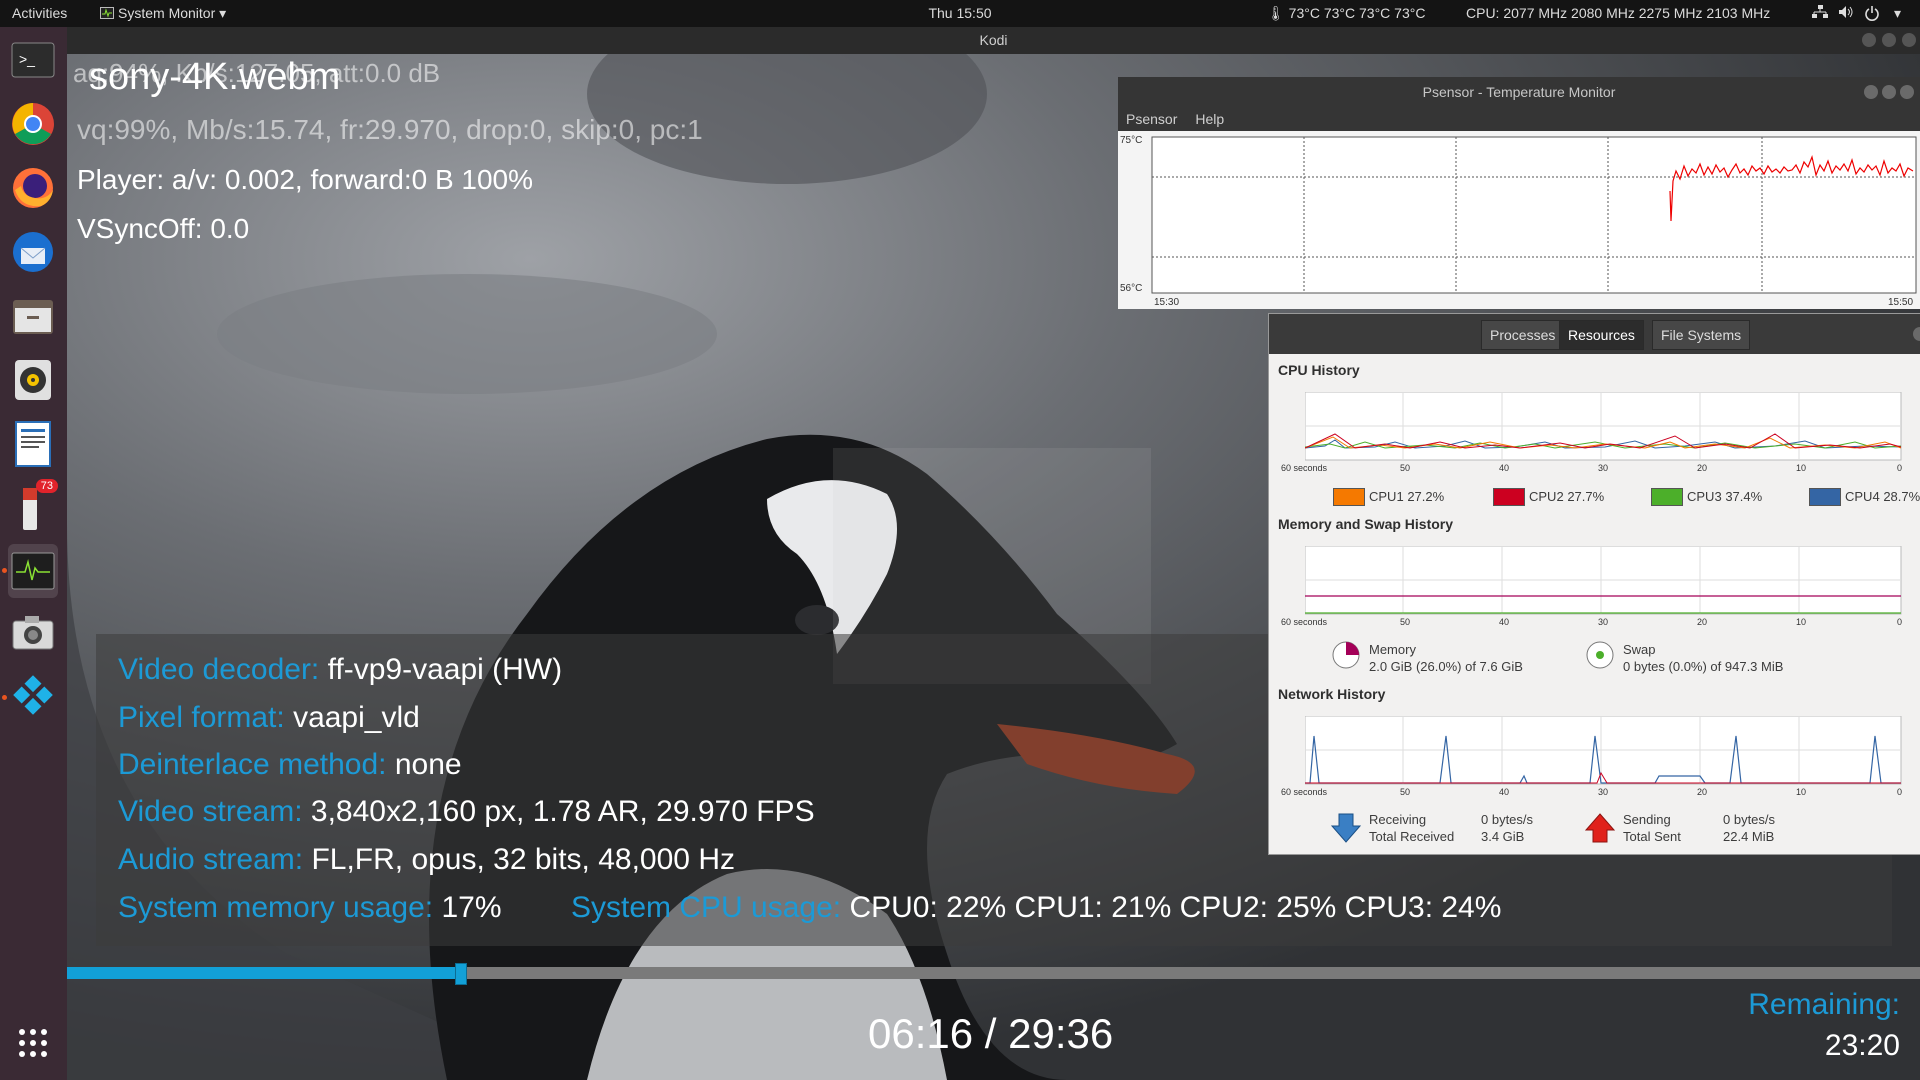 The height and width of the screenshot is (1080, 1920). What do you see at coordinates (1701, 335) in the screenshot?
I see `tab-file-systems: File Systems` at bounding box center [1701, 335].